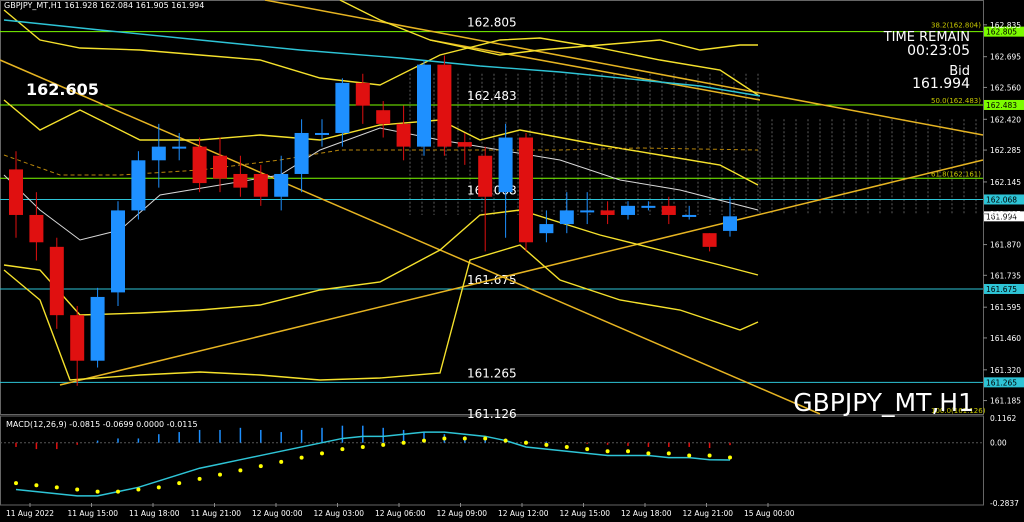  What do you see at coordinates (1005, 119) in the screenshot?
I see `y-tick-label: 162.420` at bounding box center [1005, 119].